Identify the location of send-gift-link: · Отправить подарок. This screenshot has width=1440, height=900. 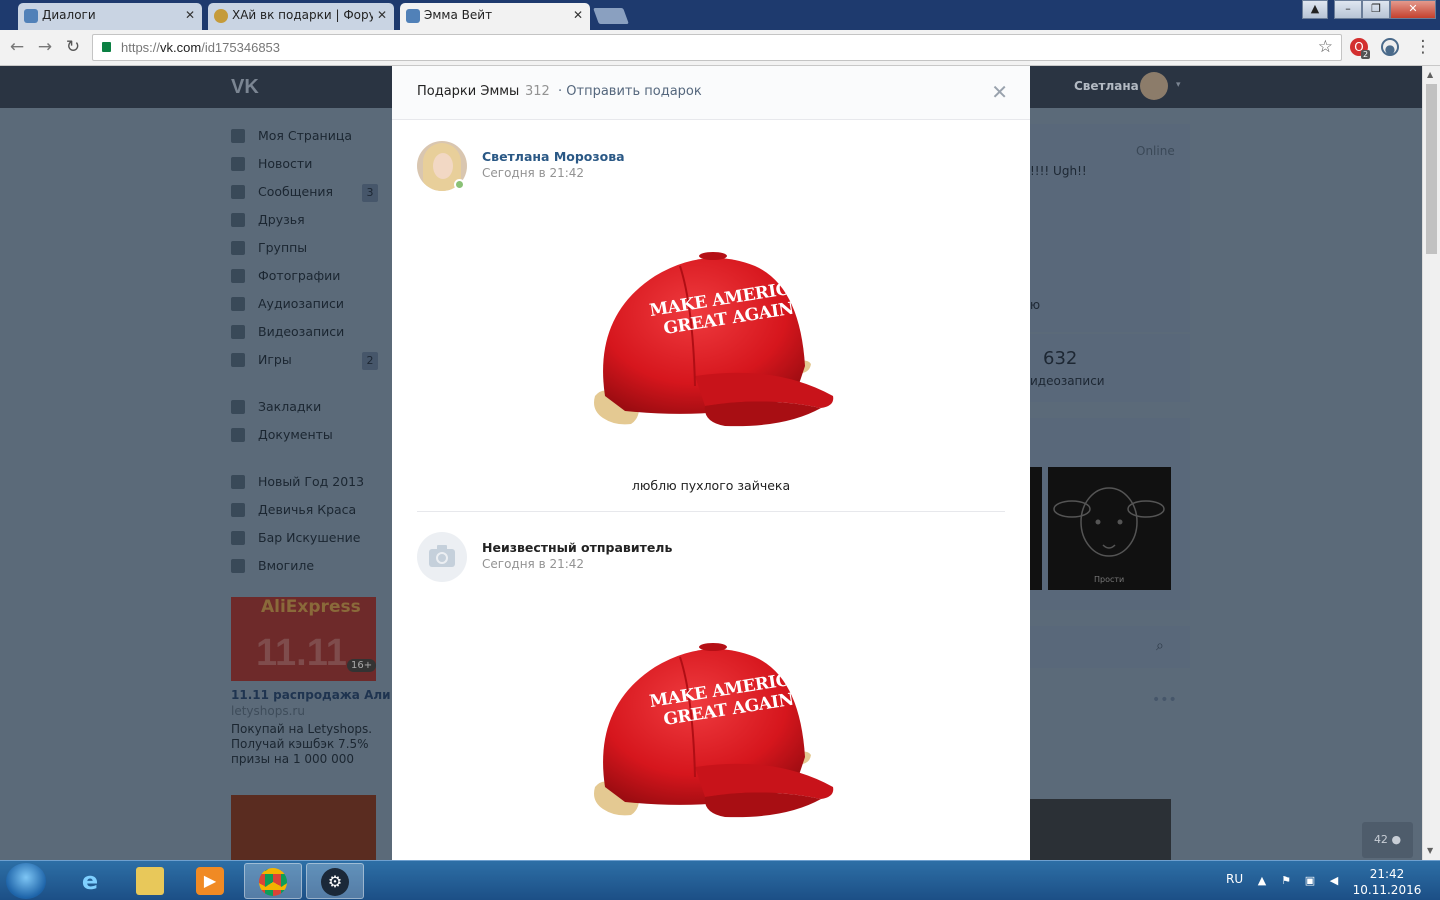
(630, 91).